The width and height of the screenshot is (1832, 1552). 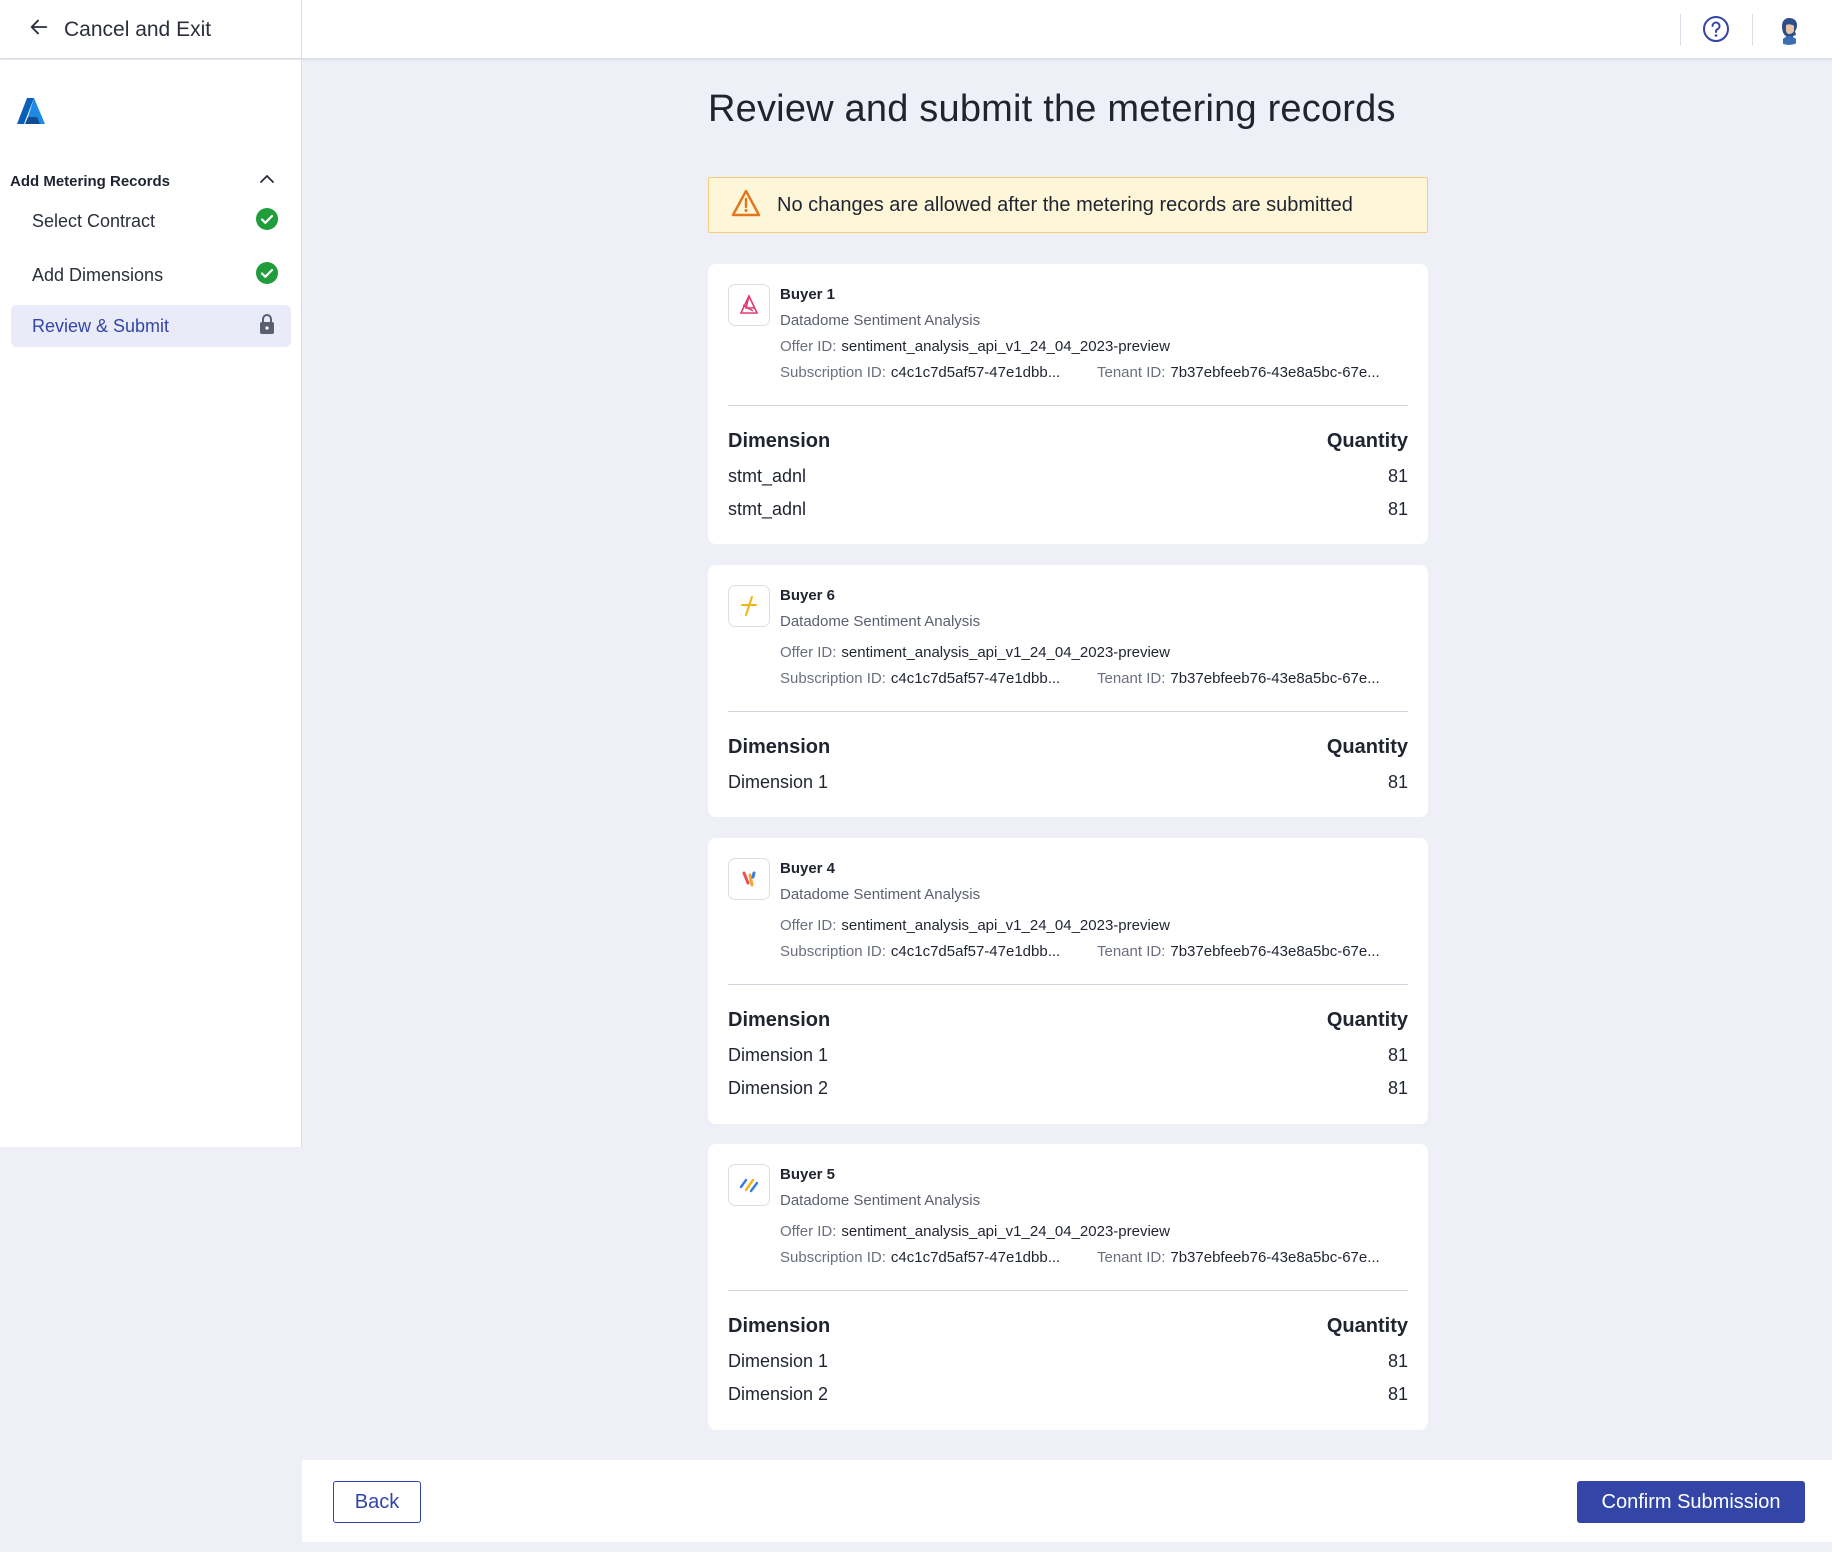 I want to click on step-review-and-submit: Review & Submit, so click(x=151, y=326).